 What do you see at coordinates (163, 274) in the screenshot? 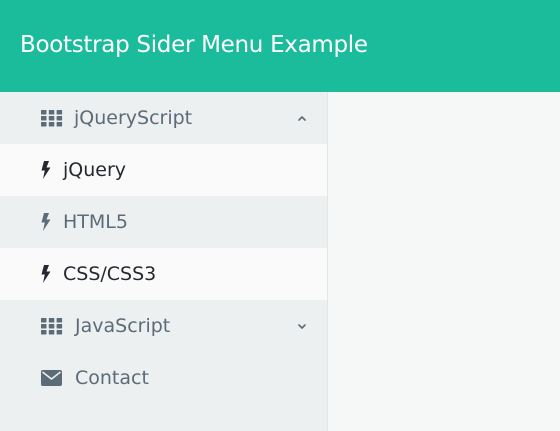
I see `sidebar-item-css: CSS/CSS3` at bounding box center [163, 274].